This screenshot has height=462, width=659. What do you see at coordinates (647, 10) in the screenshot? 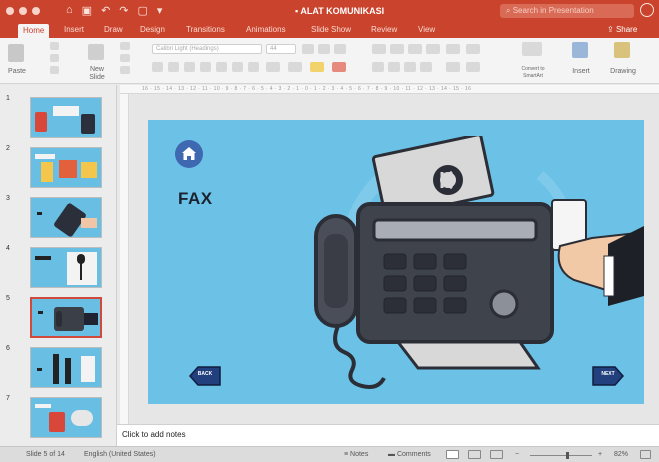
I see `account-icon` at bounding box center [647, 10].